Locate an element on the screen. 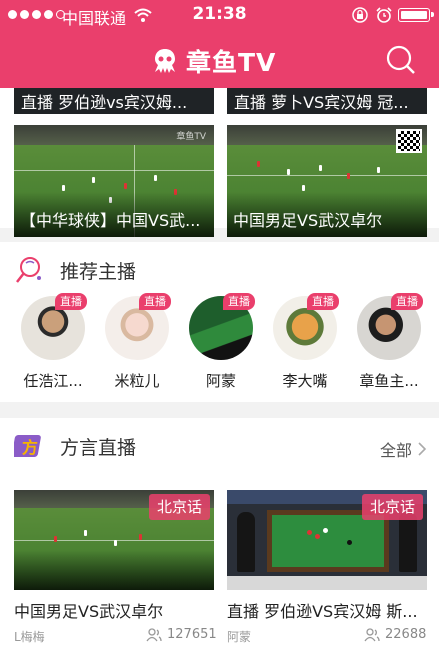 This screenshot has width=439, height=666. live-card-title: 中国男足VS武汉卓尔 is located at coordinates (308, 220).